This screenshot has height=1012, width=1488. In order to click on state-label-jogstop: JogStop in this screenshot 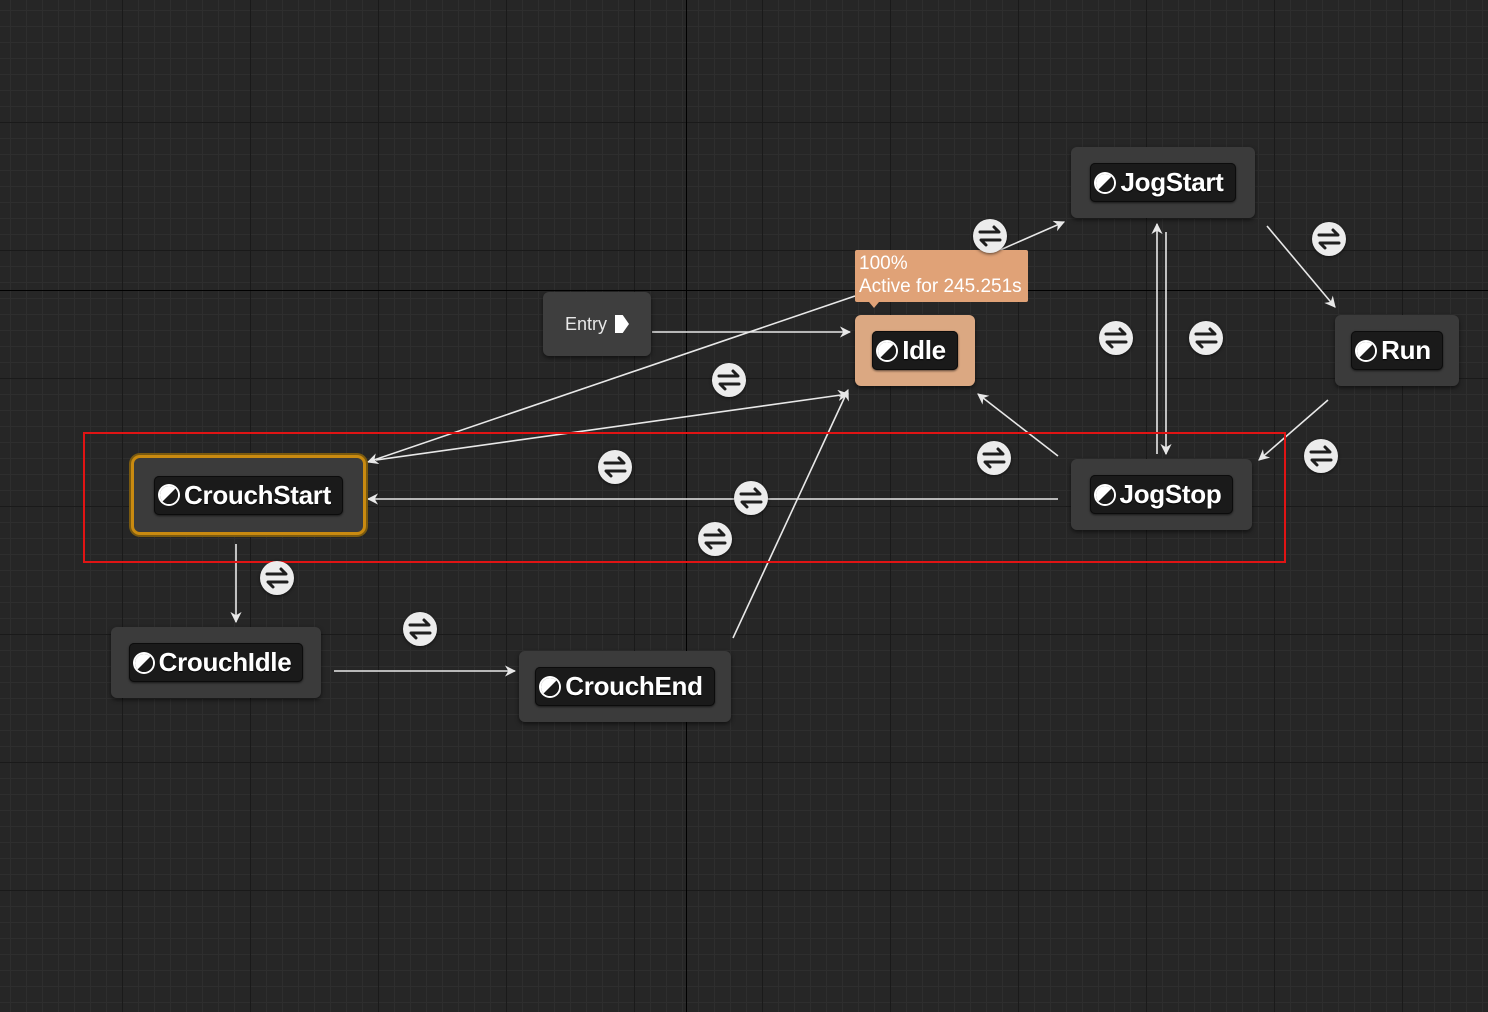, I will do `click(1170, 494)`.